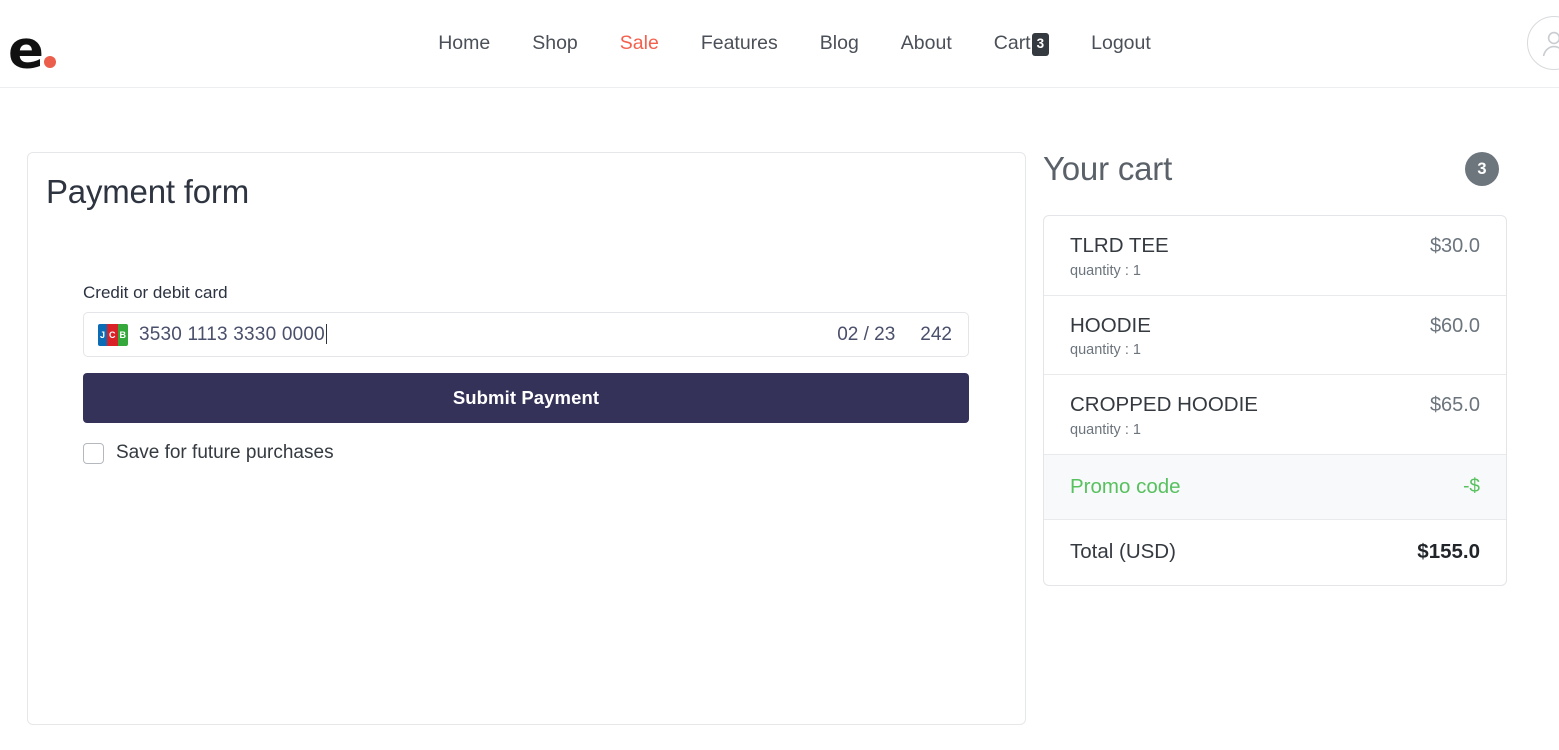 This screenshot has width=1559, height=750. What do you see at coordinates (1164, 405) in the screenshot?
I see `cart-item-name: CROPPED HOODIE` at bounding box center [1164, 405].